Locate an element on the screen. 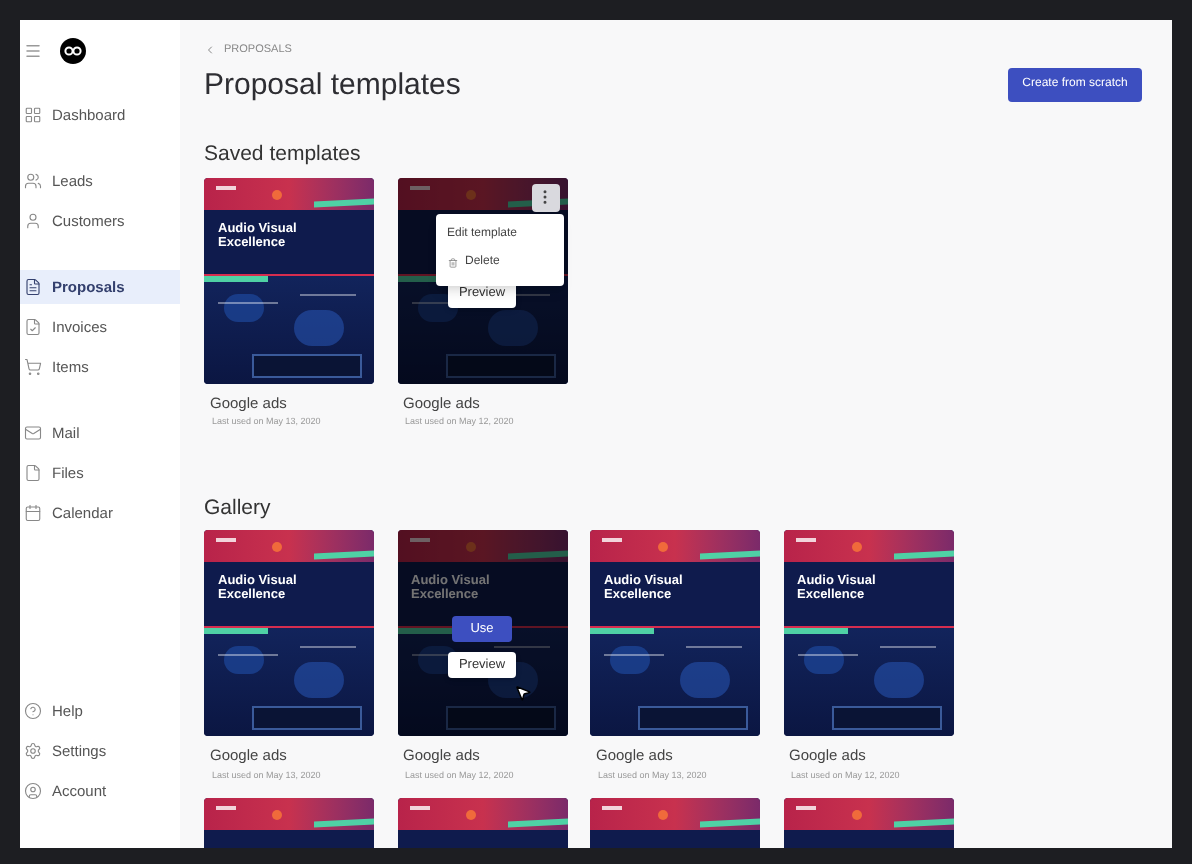  calendar-icon is located at coordinates (33, 513).